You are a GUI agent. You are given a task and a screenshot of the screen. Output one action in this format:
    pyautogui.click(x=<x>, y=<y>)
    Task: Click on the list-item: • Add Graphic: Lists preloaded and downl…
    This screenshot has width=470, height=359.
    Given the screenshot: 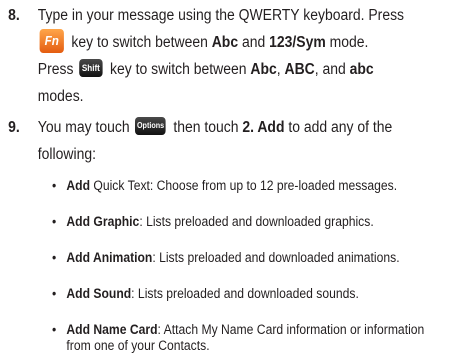 What is the action you would take?
    pyautogui.click(x=213, y=221)
    